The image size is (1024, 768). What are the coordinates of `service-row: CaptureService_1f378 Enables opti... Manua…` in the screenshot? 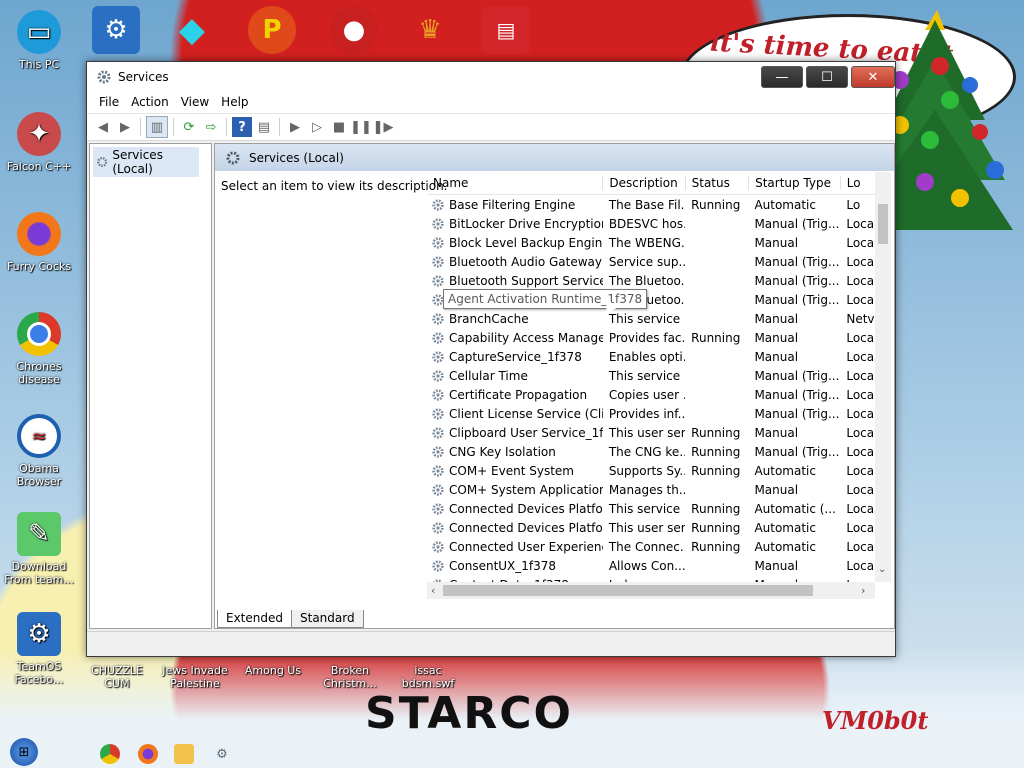 It's located at (651, 356).